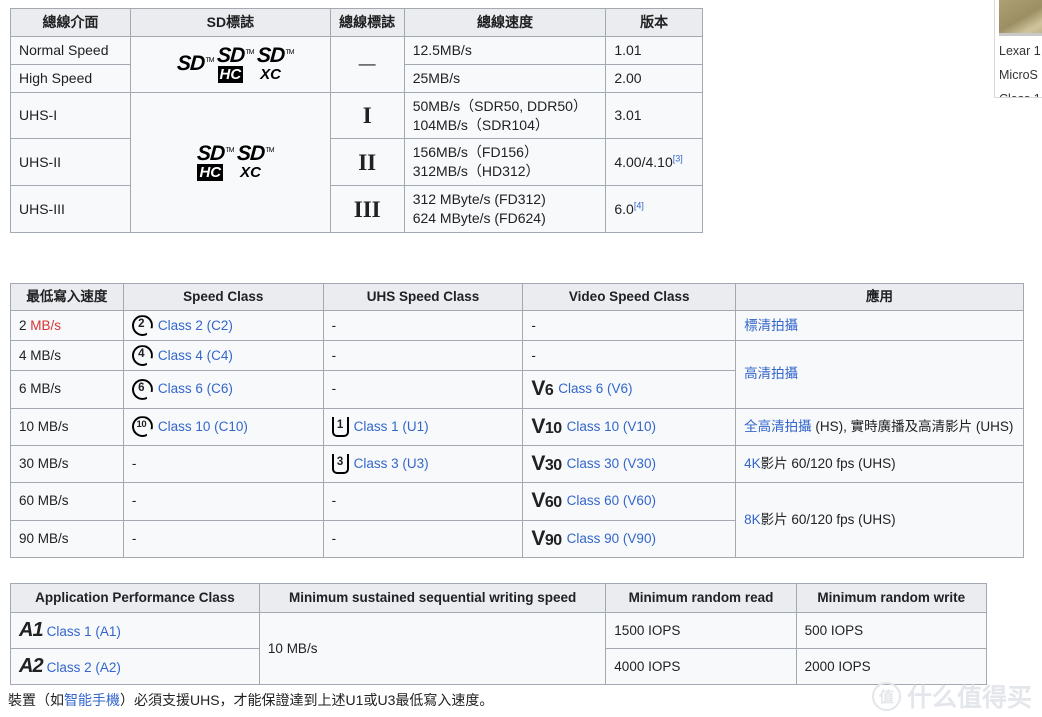 This screenshot has width=1042, height=717. What do you see at coordinates (546, 501) in the screenshot?
I see `video-class-60-icon: V60` at bounding box center [546, 501].